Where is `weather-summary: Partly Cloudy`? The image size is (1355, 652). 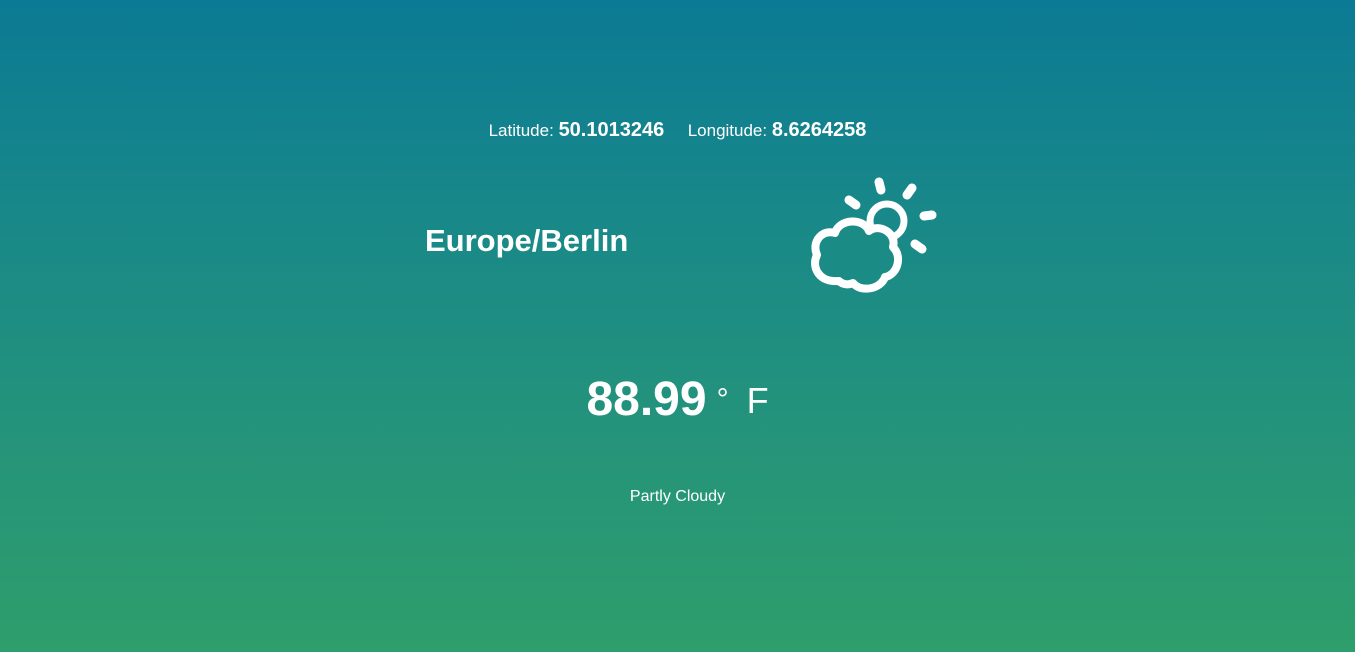
weather-summary: Partly Cloudy is located at coordinates (677, 496).